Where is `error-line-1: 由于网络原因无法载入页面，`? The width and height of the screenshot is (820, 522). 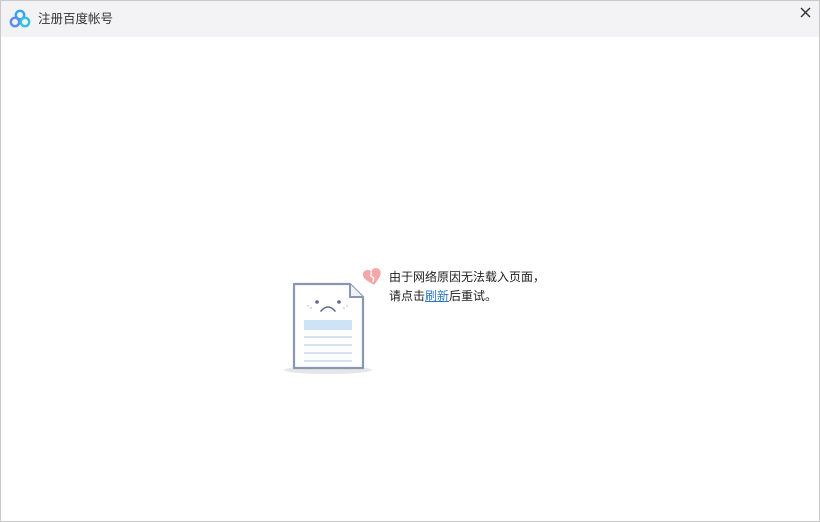 error-line-1: 由于网络原因无法载入页面， is located at coordinates (467, 277).